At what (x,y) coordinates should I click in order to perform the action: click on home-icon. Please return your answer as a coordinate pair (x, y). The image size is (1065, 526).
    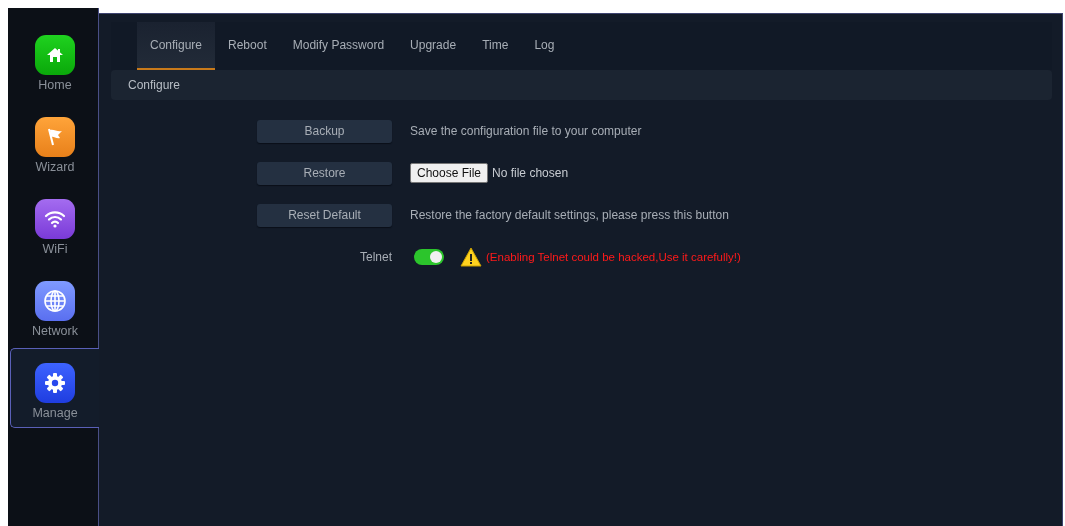
    Looking at the image, I should click on (55, 55).